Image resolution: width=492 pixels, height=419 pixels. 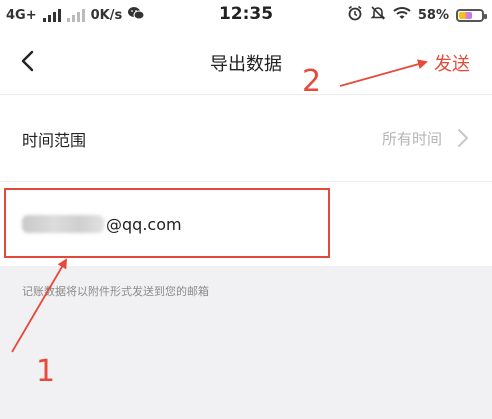 I want to click on step-2-label: 2, so click(x=312, y=81).